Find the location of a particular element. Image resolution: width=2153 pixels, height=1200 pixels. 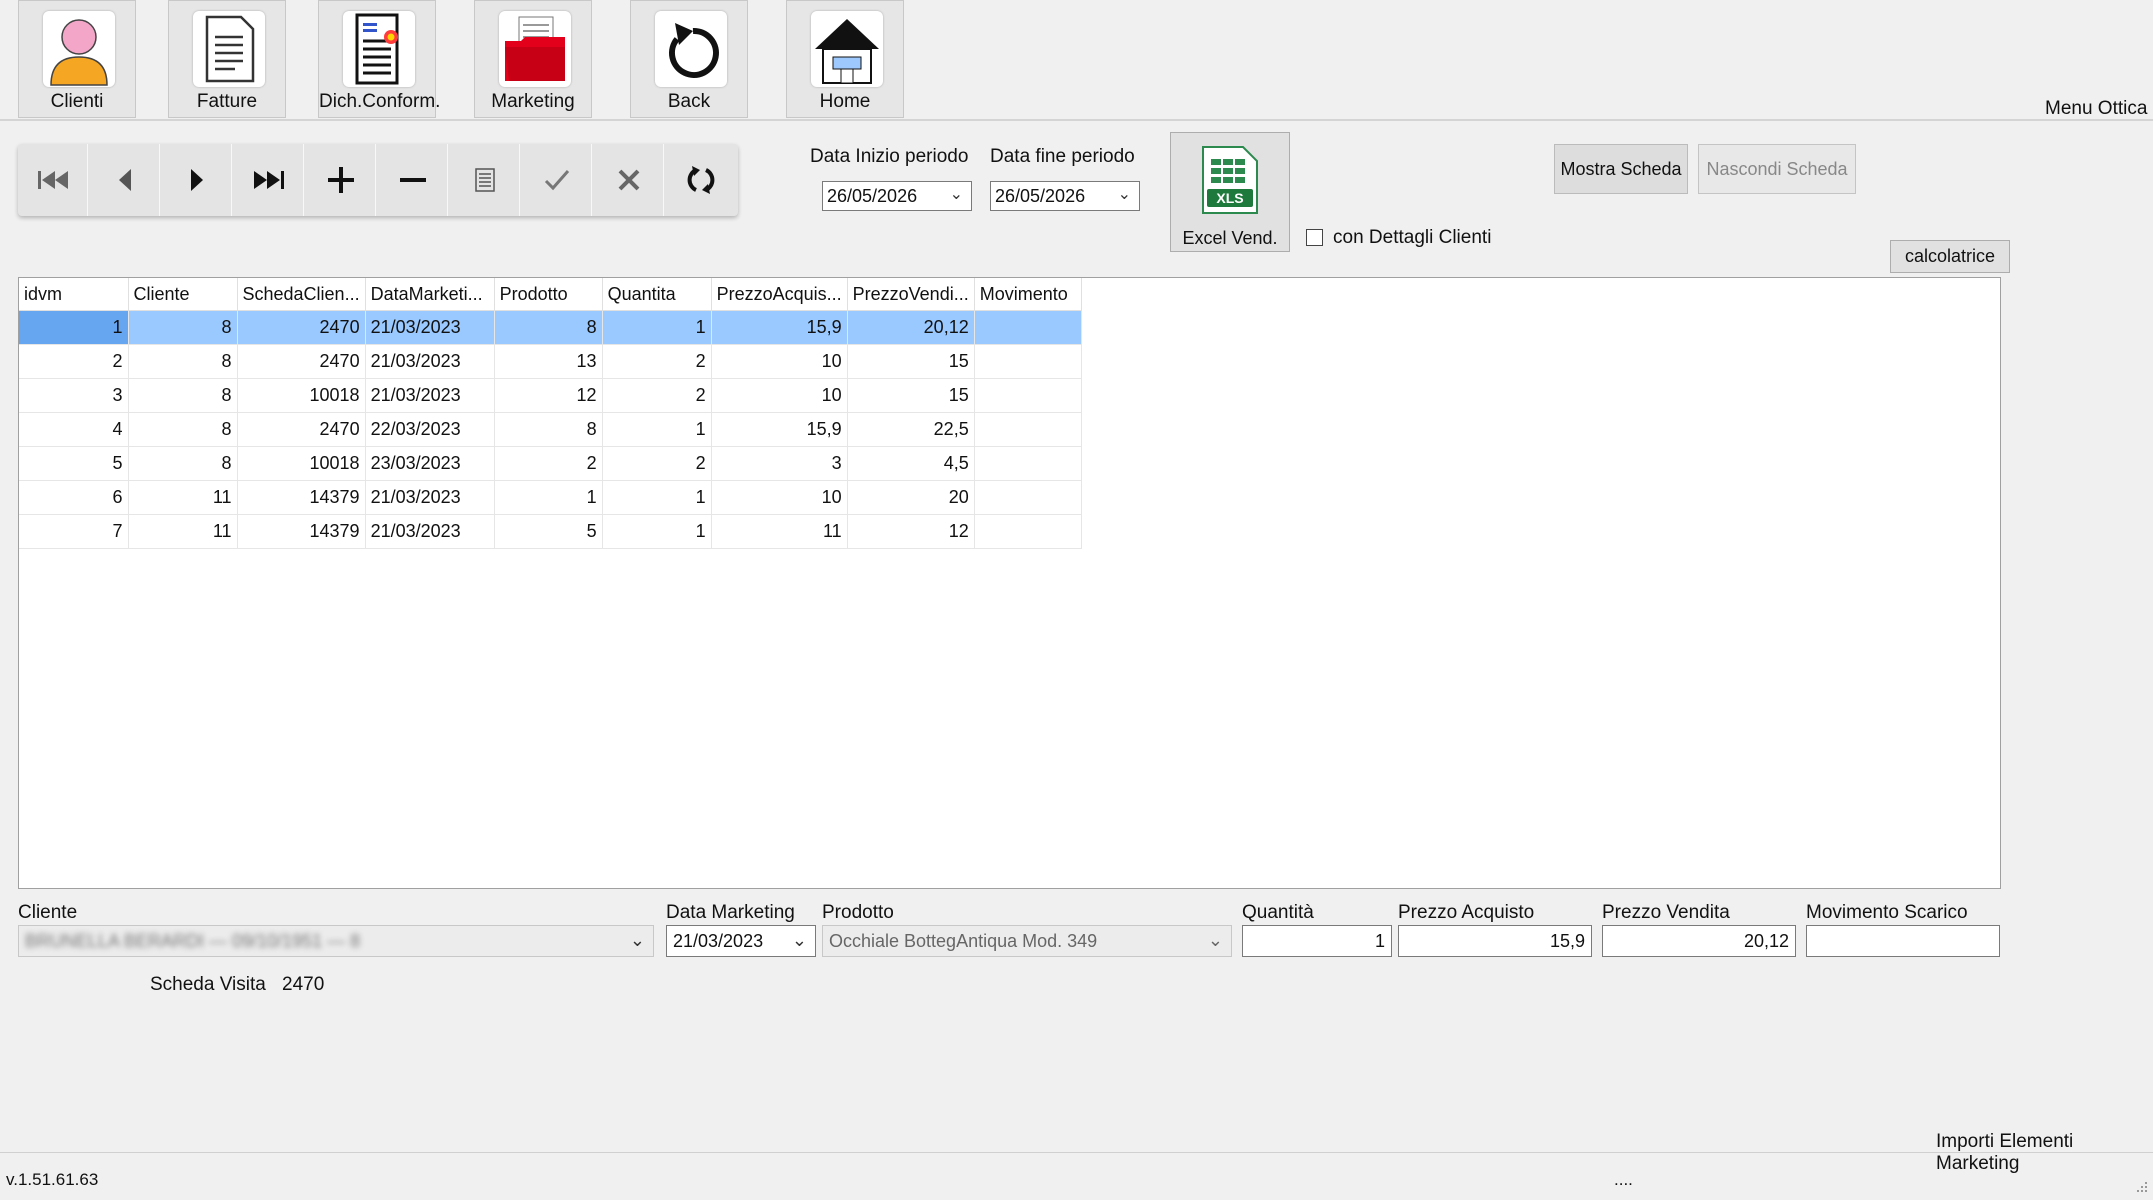

column-header: idvm is located at coordinates (74, 294).